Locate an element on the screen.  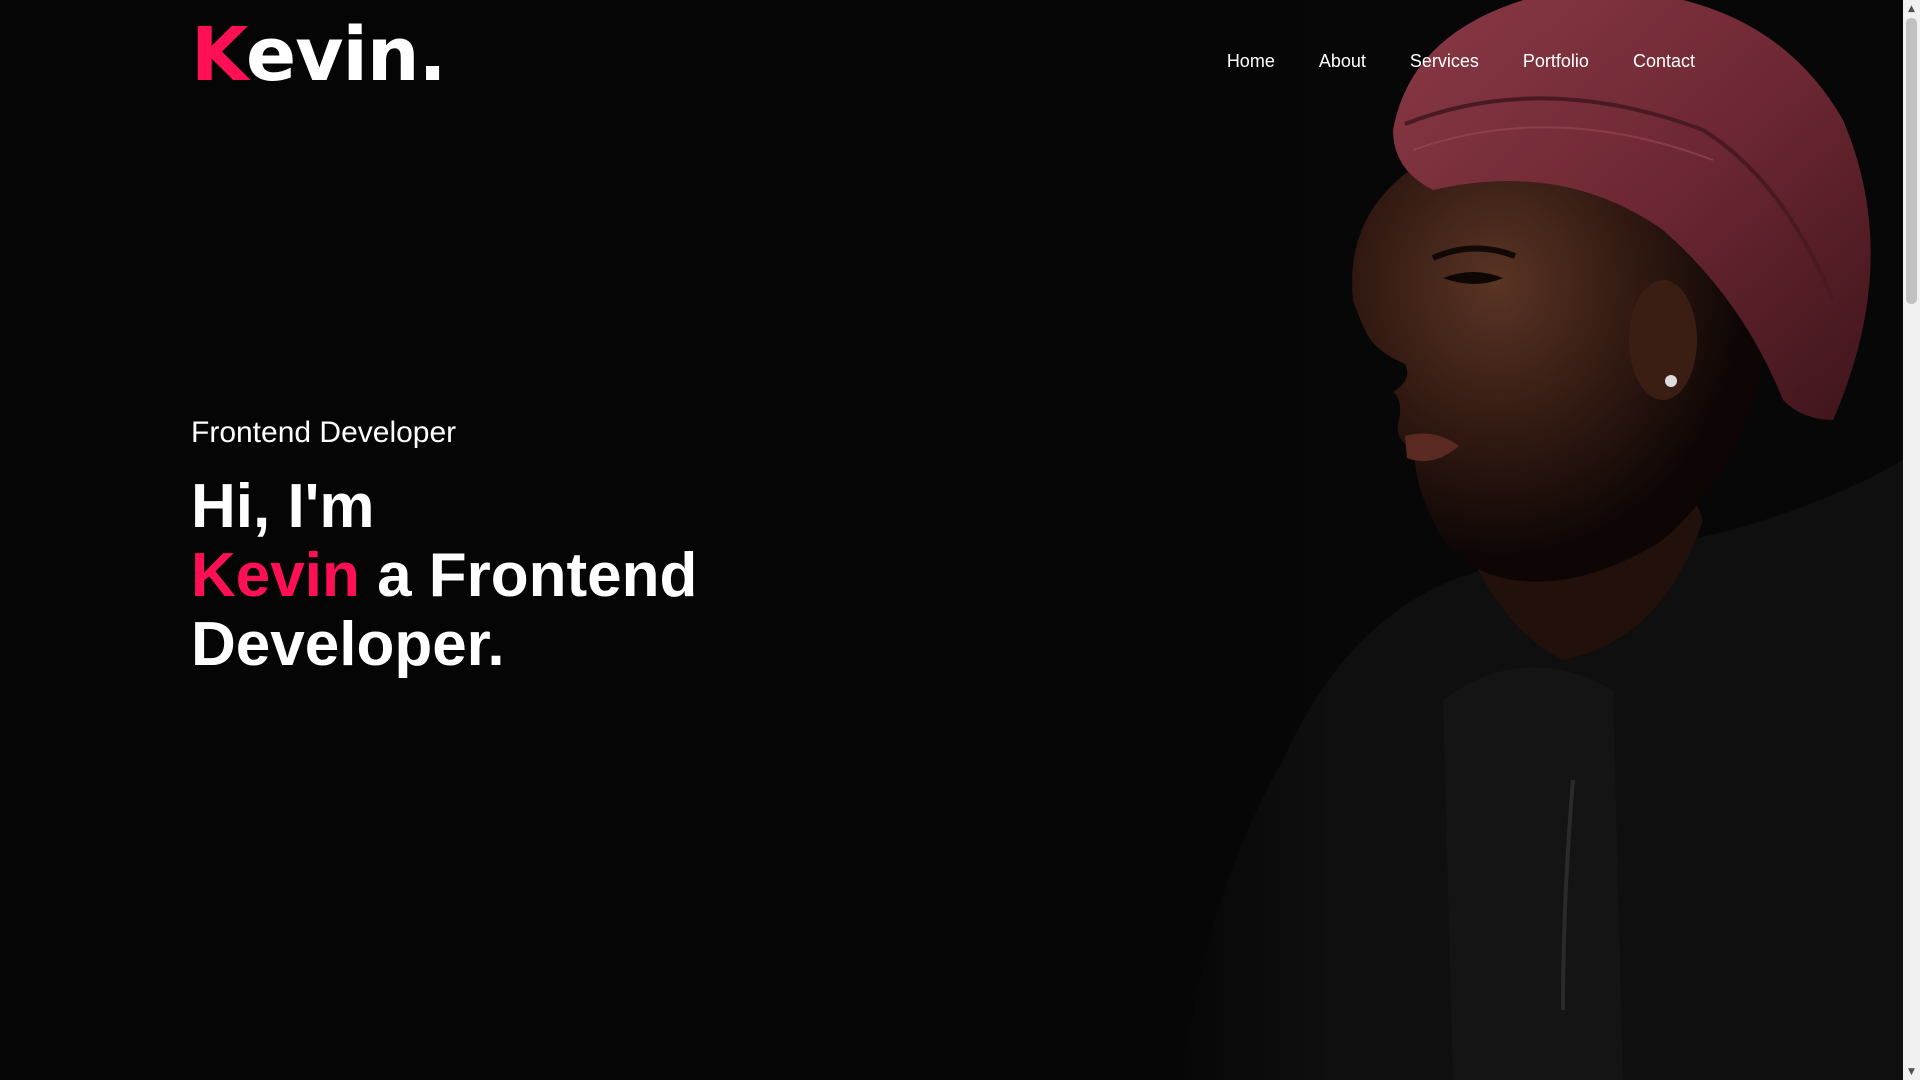
vertical-scrollbar: ▲ ▼ is located at coordinates (1911, 540).